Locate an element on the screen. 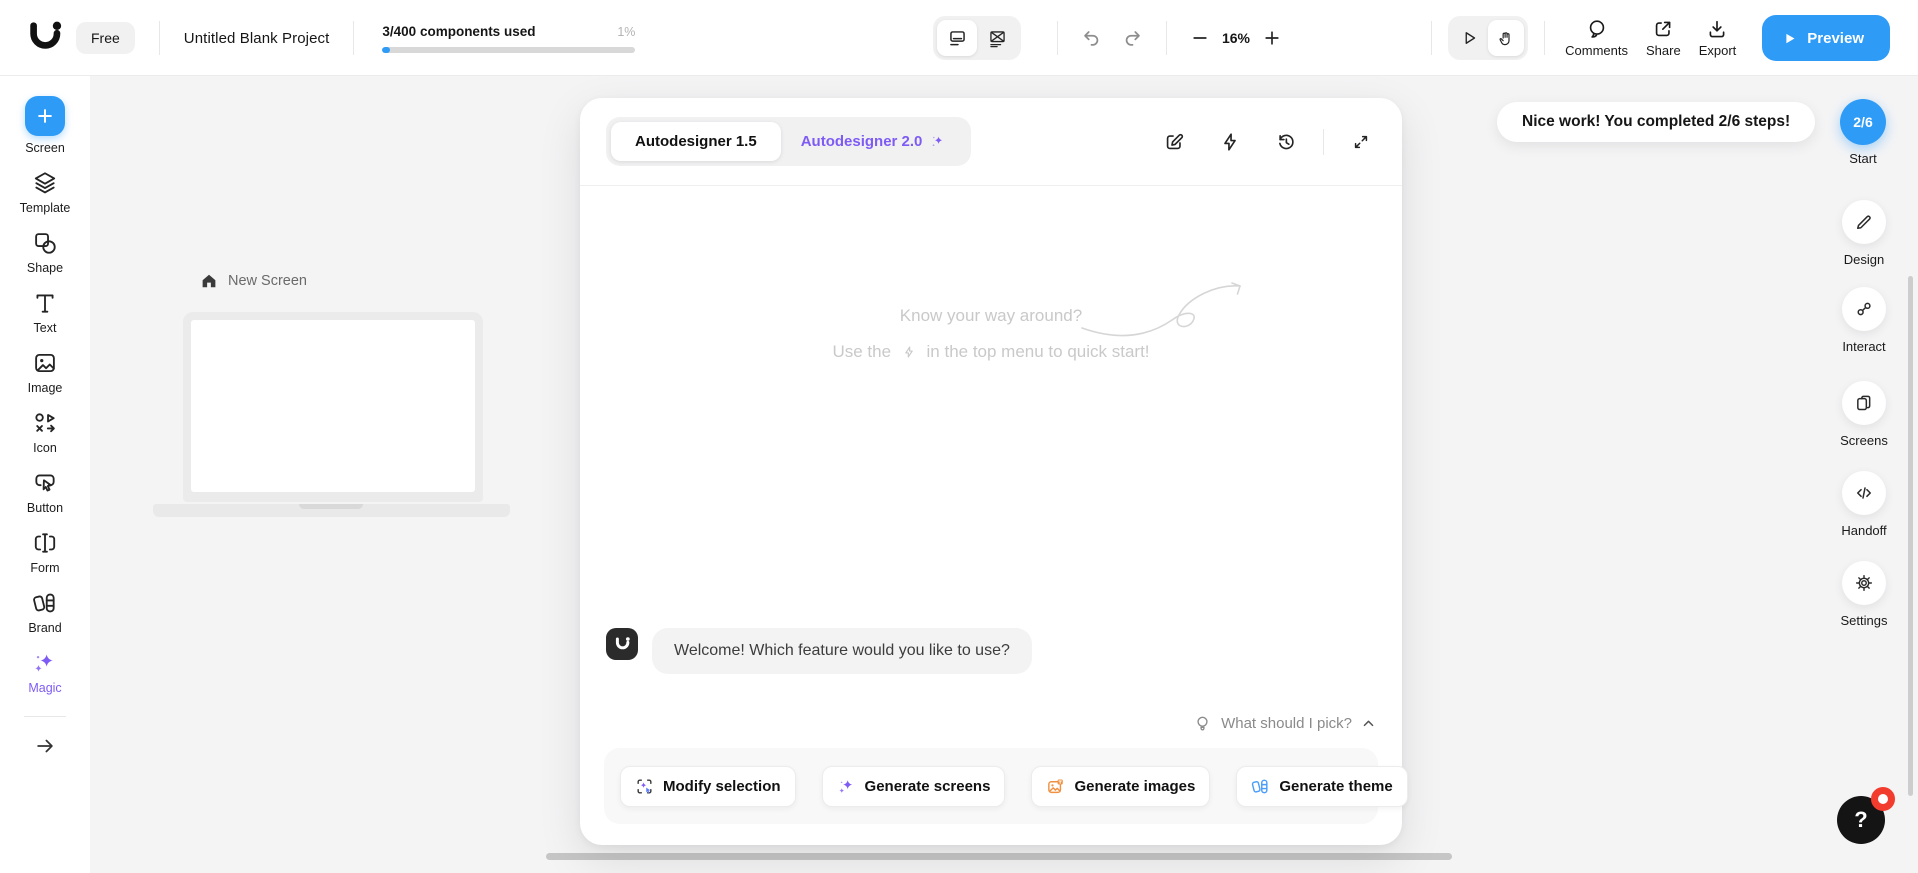 The width and height of the screenshot is (1918, 873). tab-autodesigner-1-5: Autodesigner 1.5 is located at coordinates (696, 141).